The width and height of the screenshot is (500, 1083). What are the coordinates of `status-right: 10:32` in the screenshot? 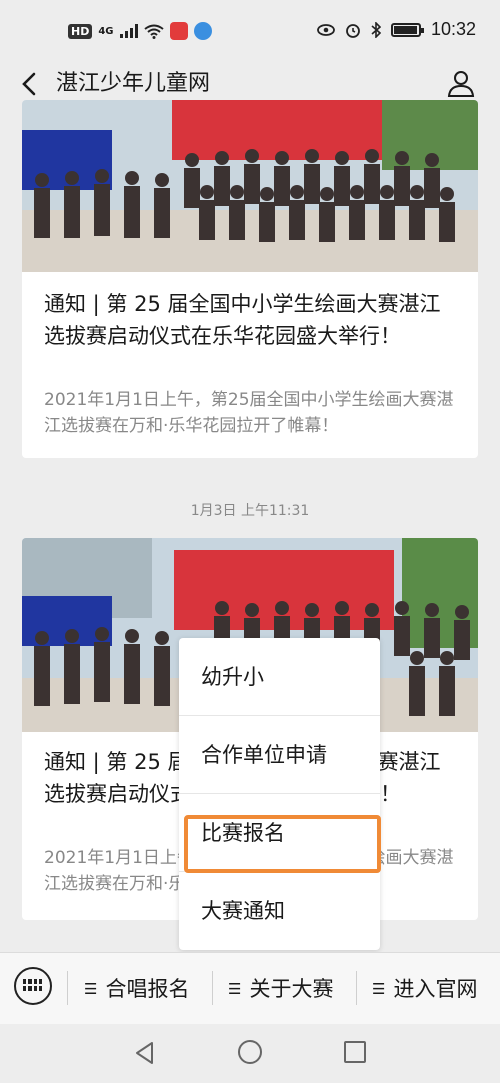 It's located at (396, 29).